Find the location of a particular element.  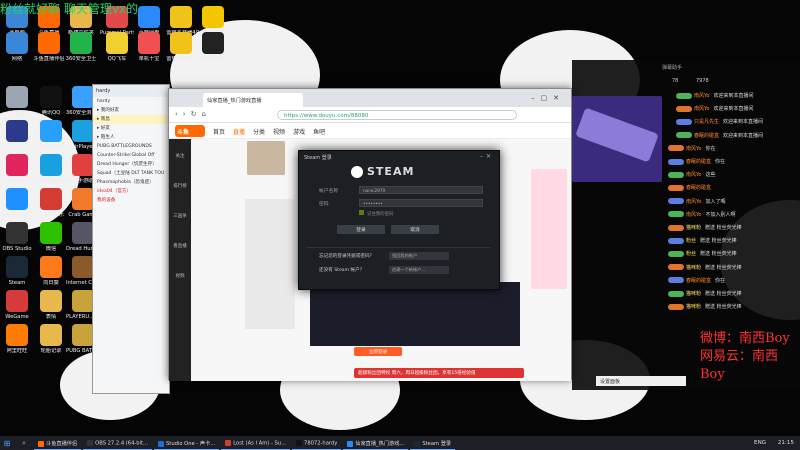

fan-club-banner: 超级粉丝团特权 周六，周日超级粉丝团，享有15倍经验值 is located at coordinates (439, 373).